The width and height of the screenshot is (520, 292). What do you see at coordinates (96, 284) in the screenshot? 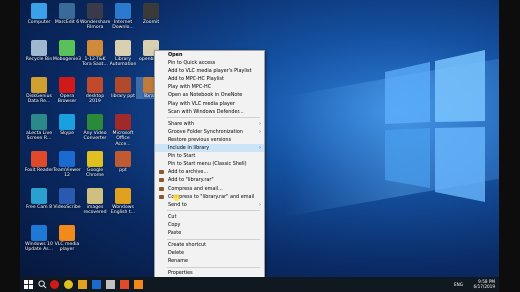
I see `store-icon` at bounding box center [96, 284].